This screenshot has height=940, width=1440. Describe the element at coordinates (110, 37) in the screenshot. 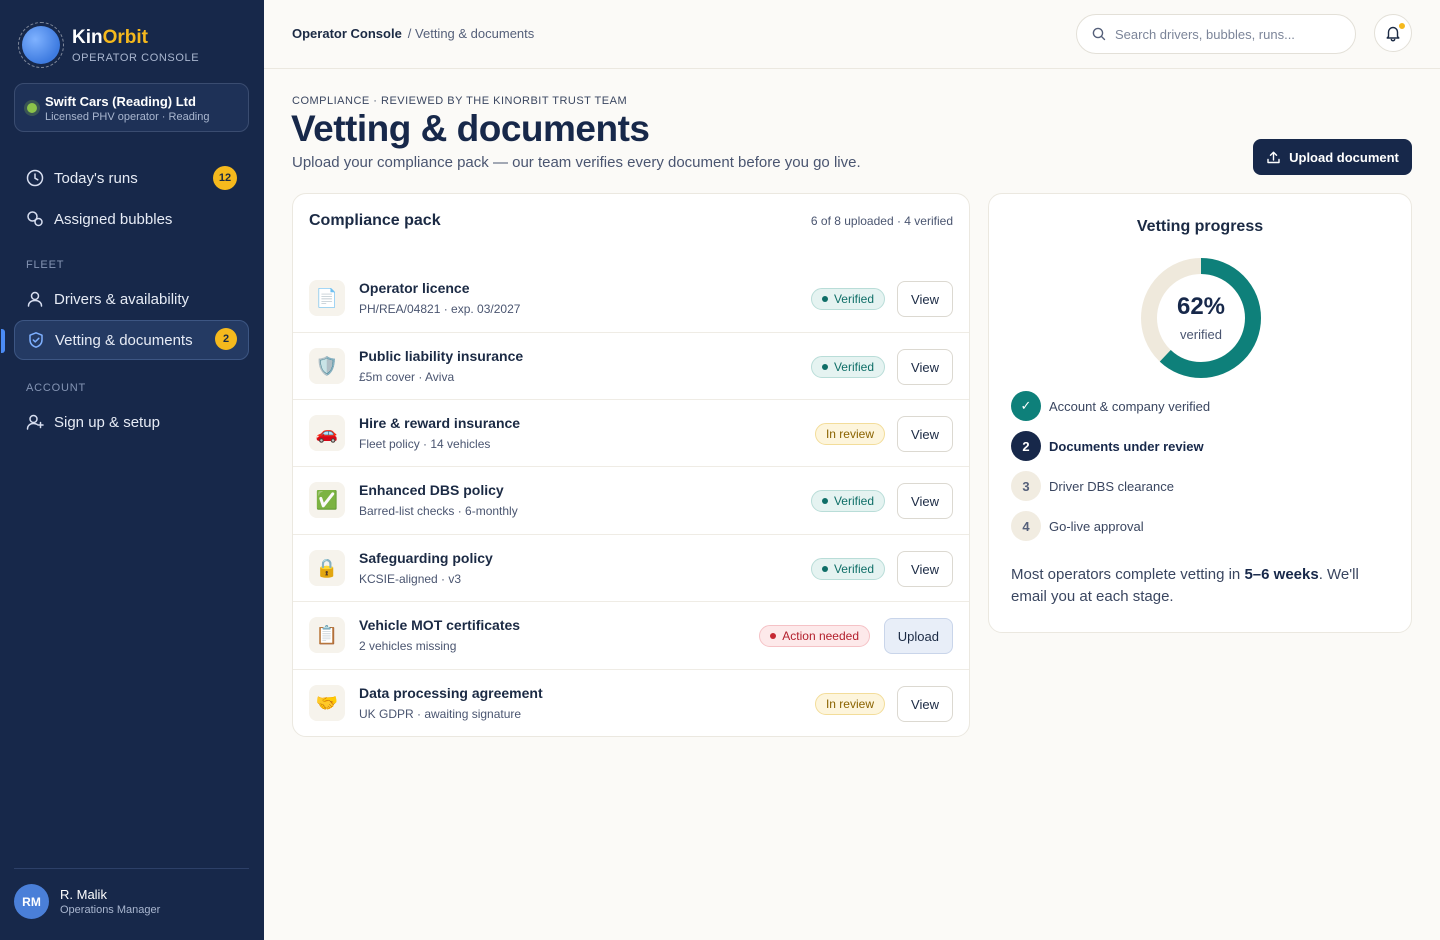

I see `brand-name: KinOrbit` at that location.